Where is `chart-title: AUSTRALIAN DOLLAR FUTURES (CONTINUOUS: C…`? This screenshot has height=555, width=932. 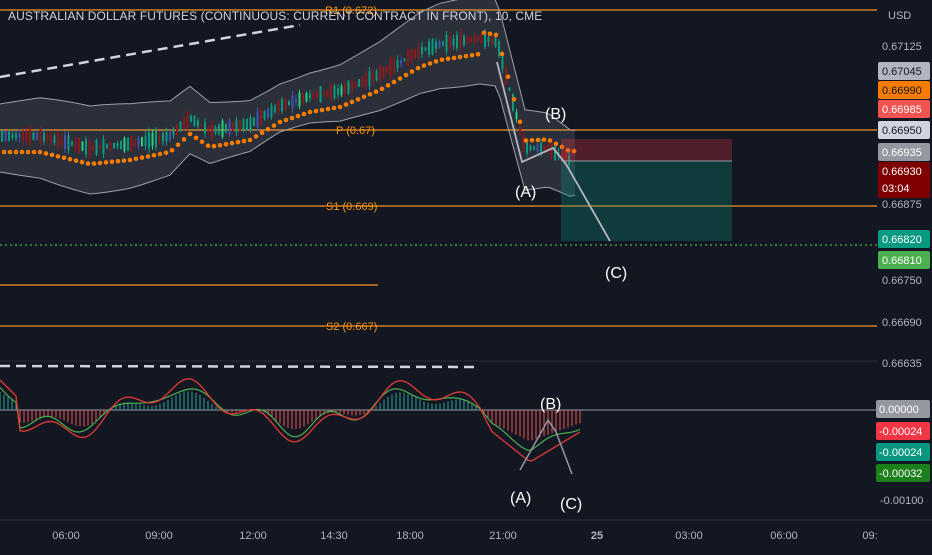
chart-title: AUSTRALIAN DOLLAR FUTURES (CONTINUOUS: C… is located at coordinates (275, 16).